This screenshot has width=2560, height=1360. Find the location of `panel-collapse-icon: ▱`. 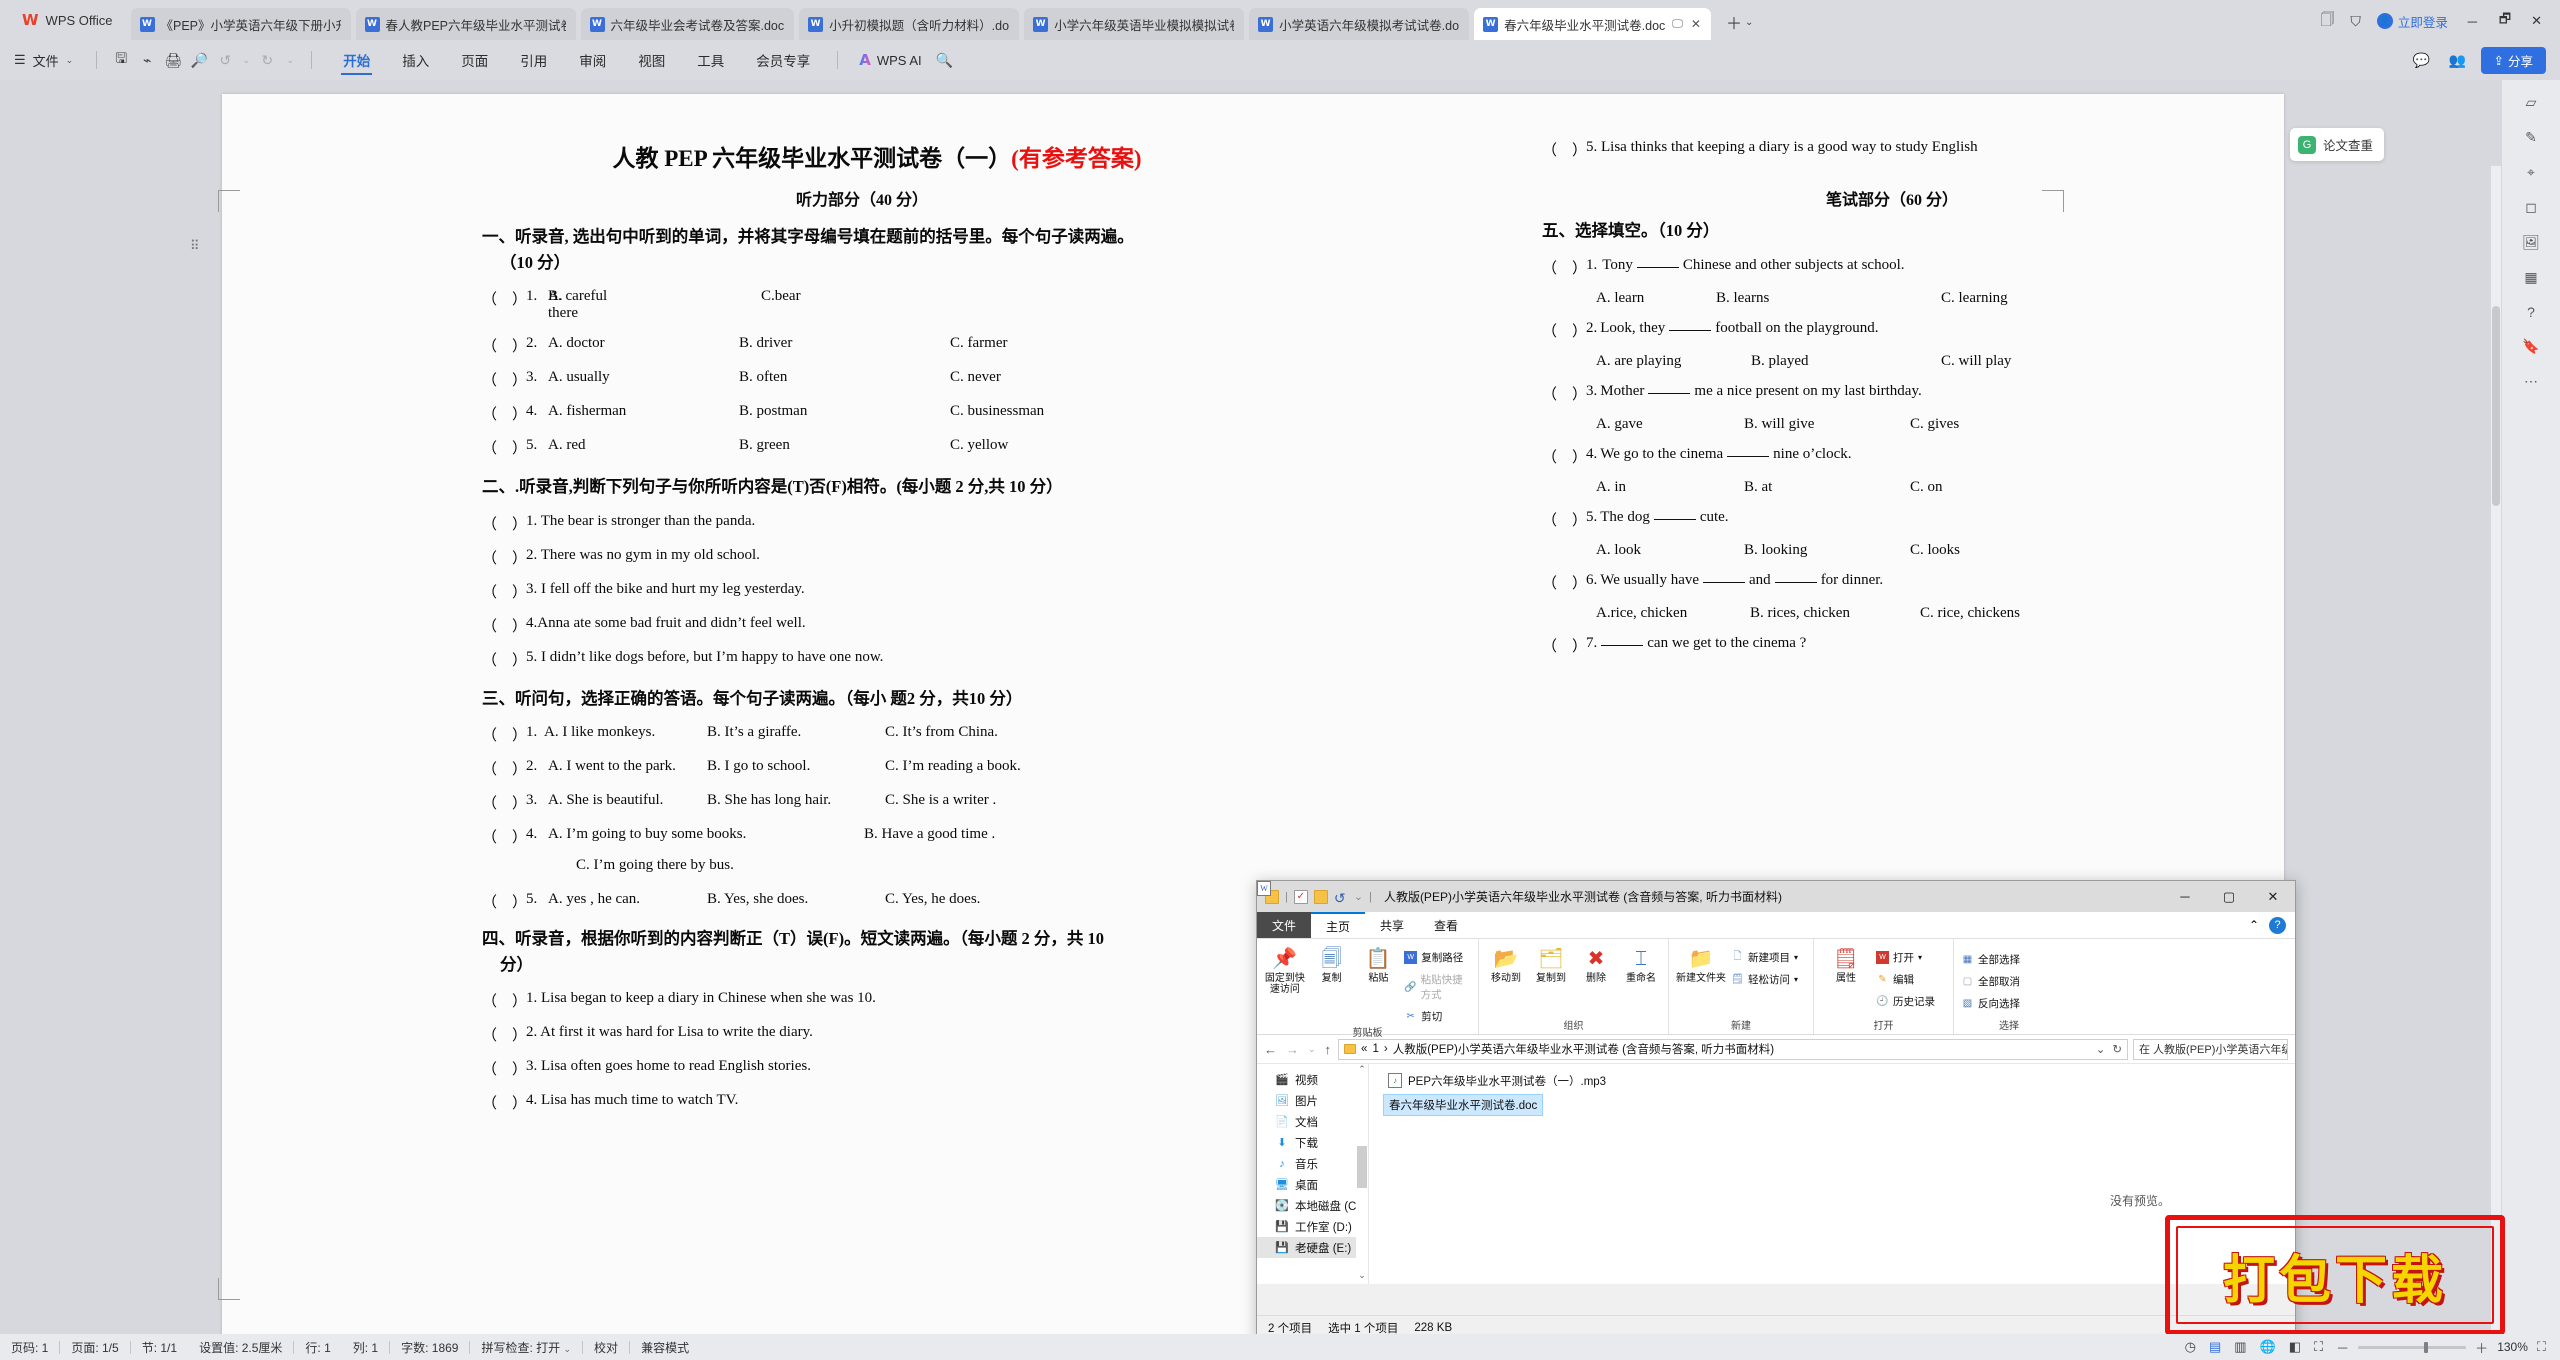

panel-collapse-icon: ▱ is located at coordinates (2531, 102).